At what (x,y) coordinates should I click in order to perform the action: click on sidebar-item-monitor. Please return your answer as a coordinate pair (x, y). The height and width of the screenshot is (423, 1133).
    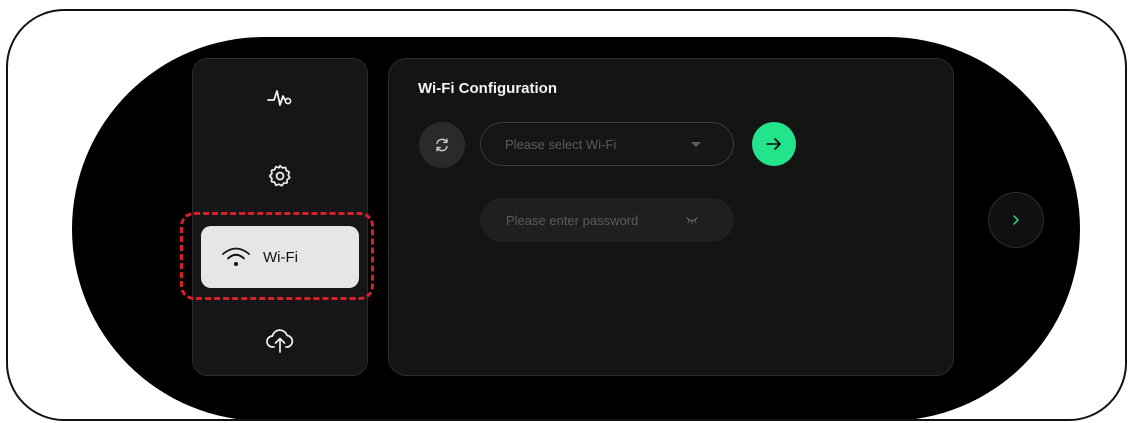
    Looking at the image, I should click on (280, 98).